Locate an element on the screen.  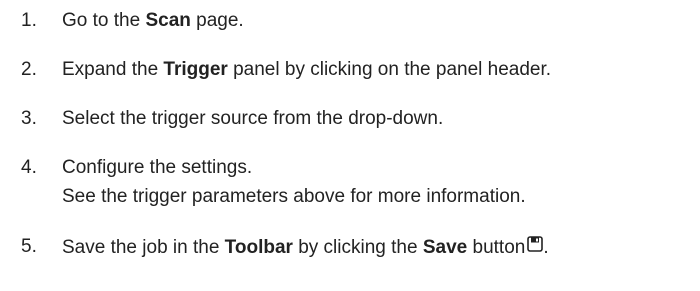
toolbar-name: Toolbar is located at coordinates (258, 247).